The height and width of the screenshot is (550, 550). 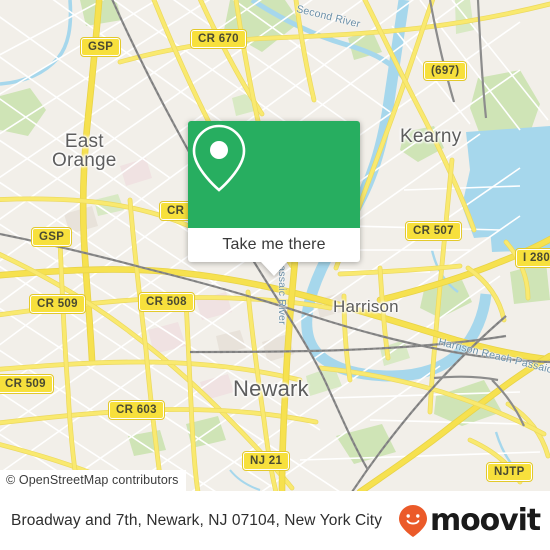 What do you see at coordinates (431, 136) in the screenshot?
I see `map-label-kearny: Kearny` at bounding box center [431, 136].